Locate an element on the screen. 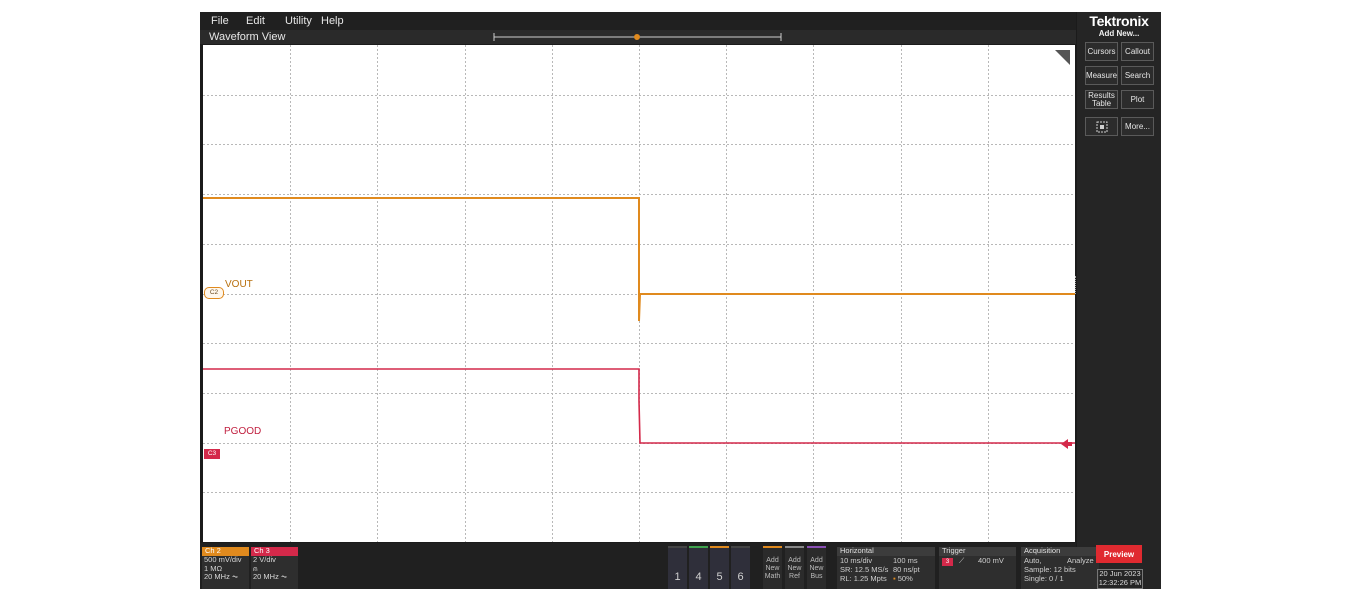 The height and width of the screenshot is (589, 1368). add-math-l3: Math is located at coordinates (772, 576).